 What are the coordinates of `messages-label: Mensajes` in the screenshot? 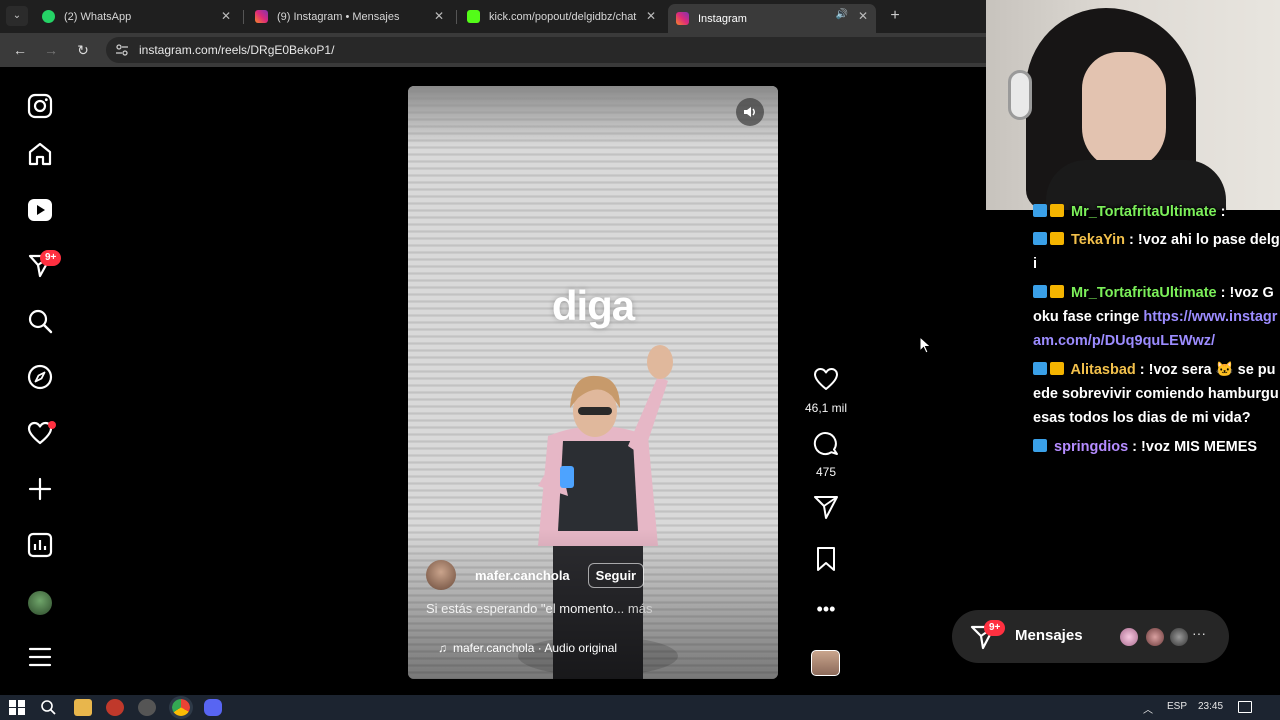 It's located at (1049, 635).